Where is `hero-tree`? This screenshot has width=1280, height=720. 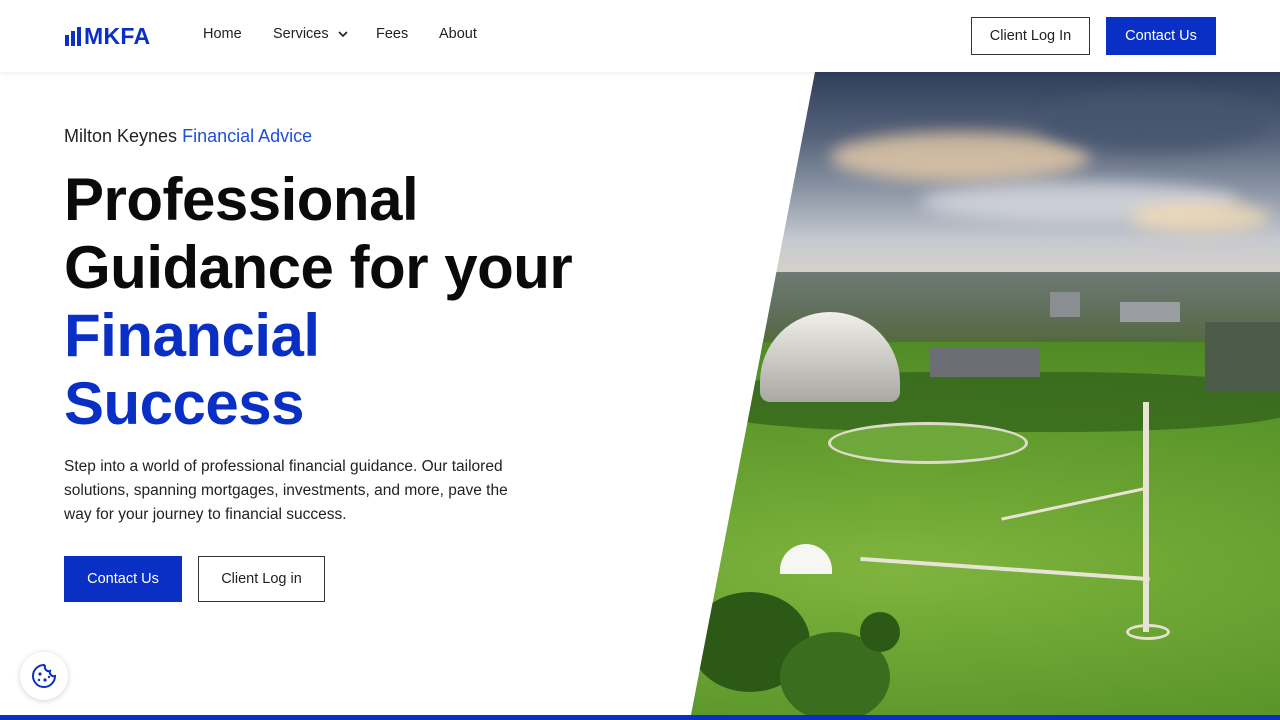 hero-tree is located at coordinates (880, 632).